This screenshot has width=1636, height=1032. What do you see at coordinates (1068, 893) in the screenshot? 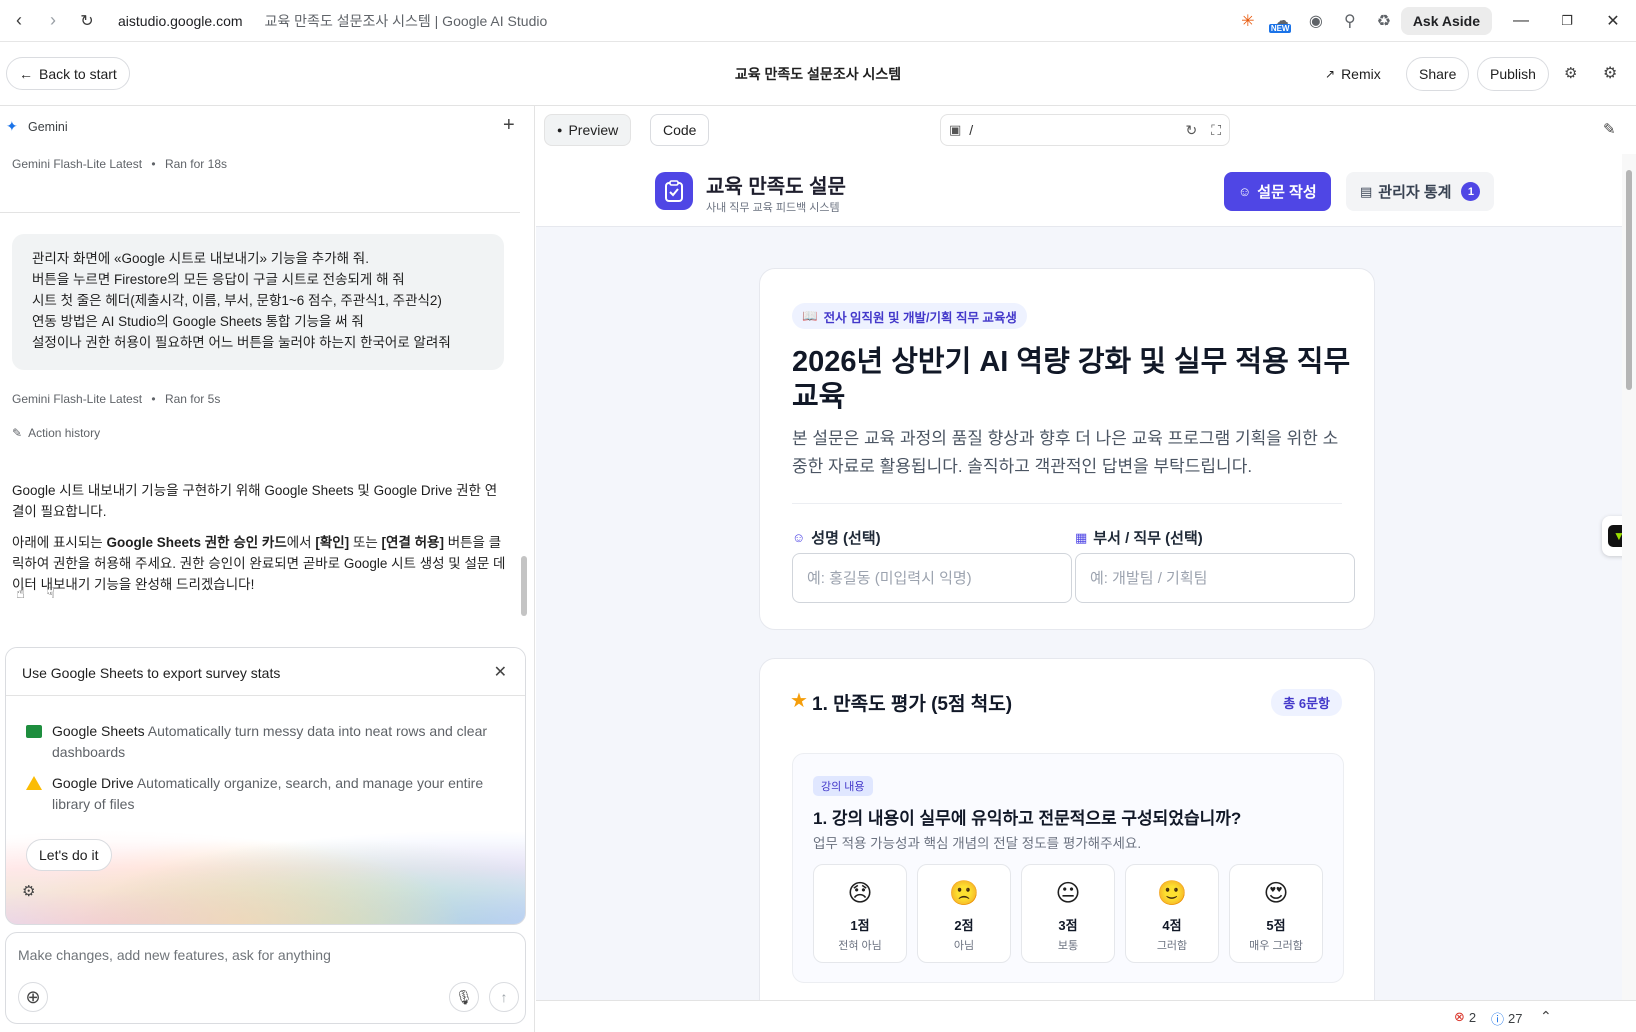
I see `emoji-icon: 😐` at bounding box center [1068, 893].